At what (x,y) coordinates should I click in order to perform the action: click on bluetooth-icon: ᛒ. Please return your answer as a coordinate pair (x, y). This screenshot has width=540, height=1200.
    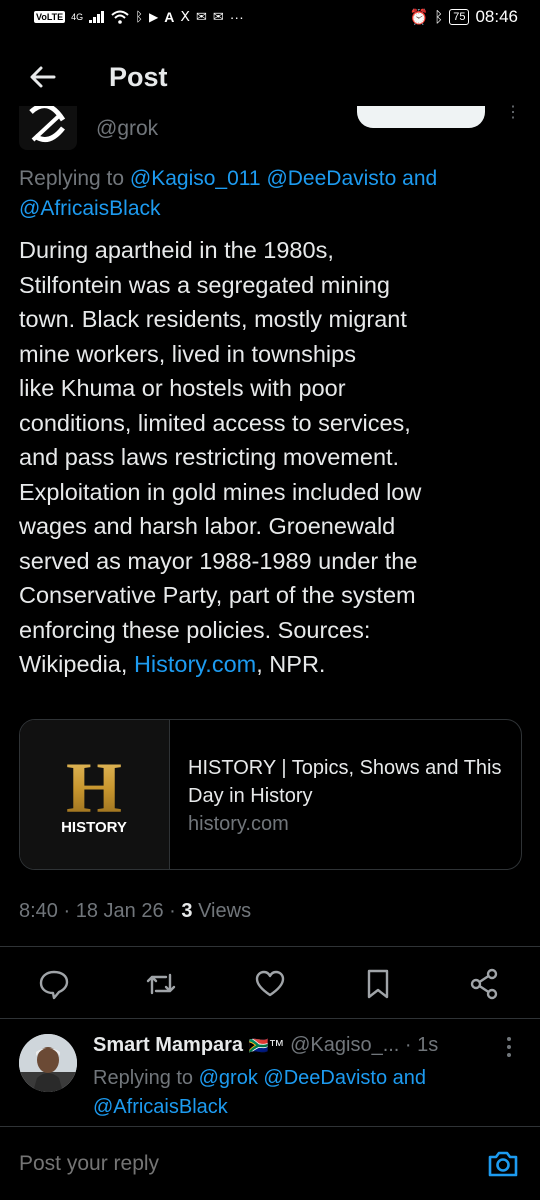
    Looking at the image, I should click on (439, 17).